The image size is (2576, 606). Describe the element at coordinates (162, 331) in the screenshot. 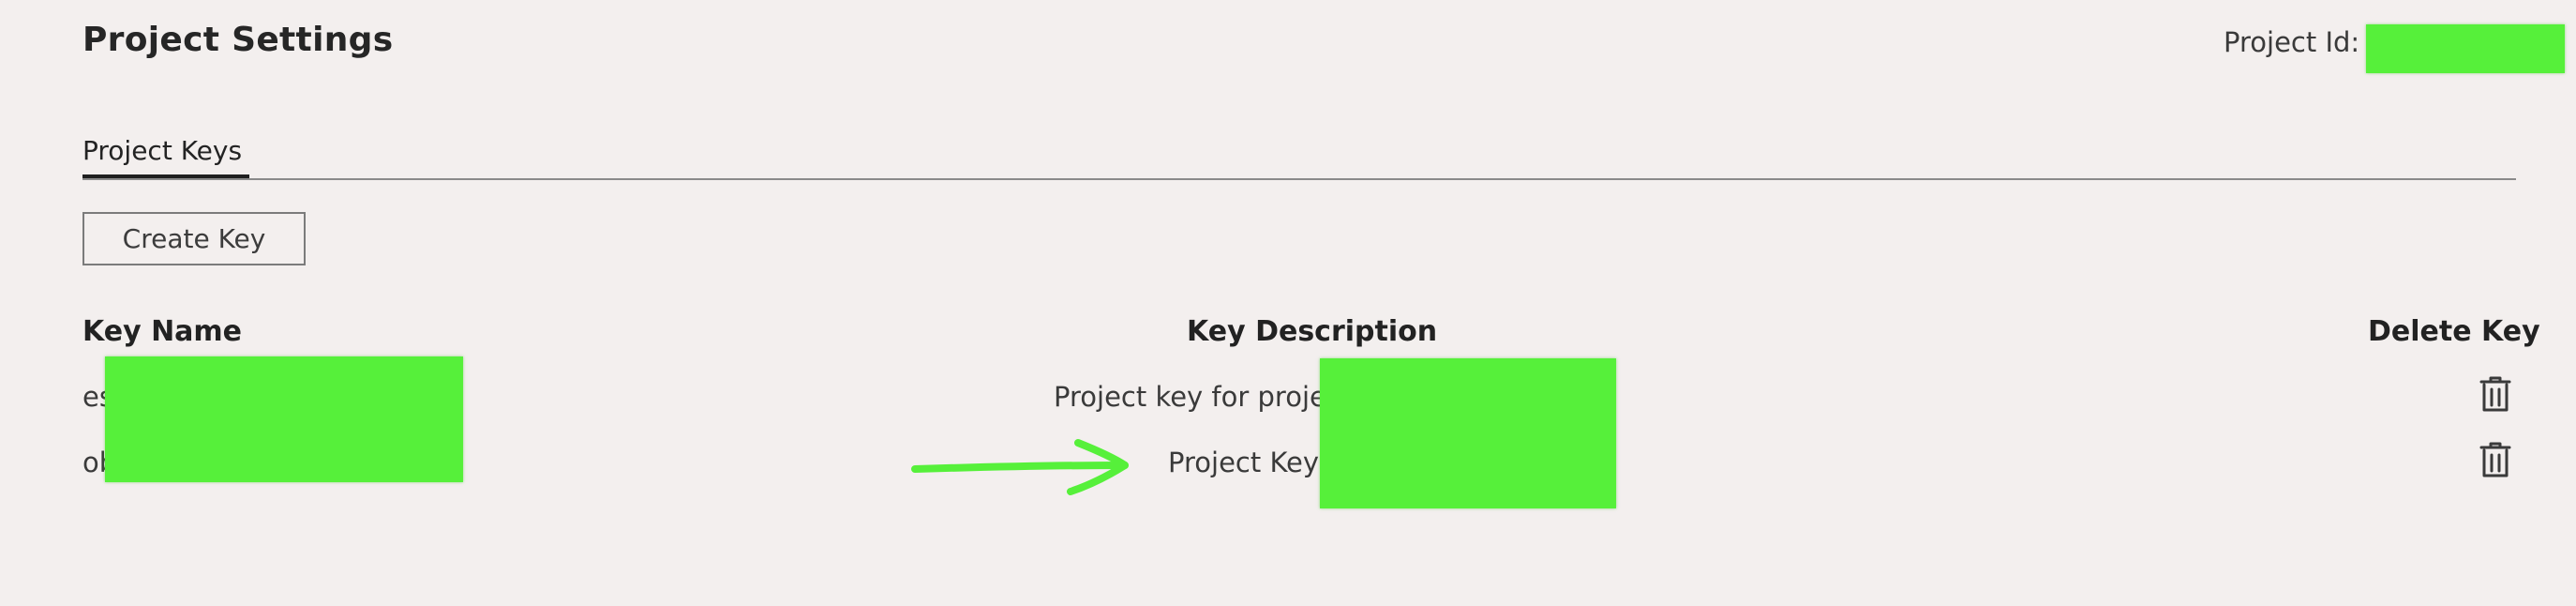

I see `column-header-key-name: Key Name` at that location.